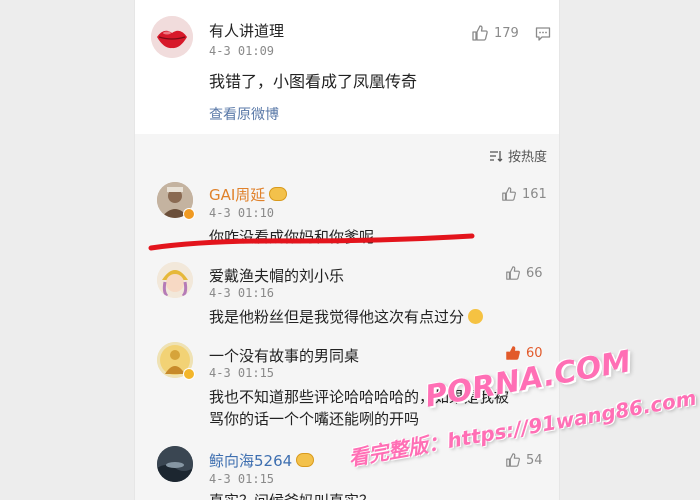  What do you see at coordinates (527, 157) in the screenshot?
I see `sort-label: 按热度` at bounding box center [527, 157].